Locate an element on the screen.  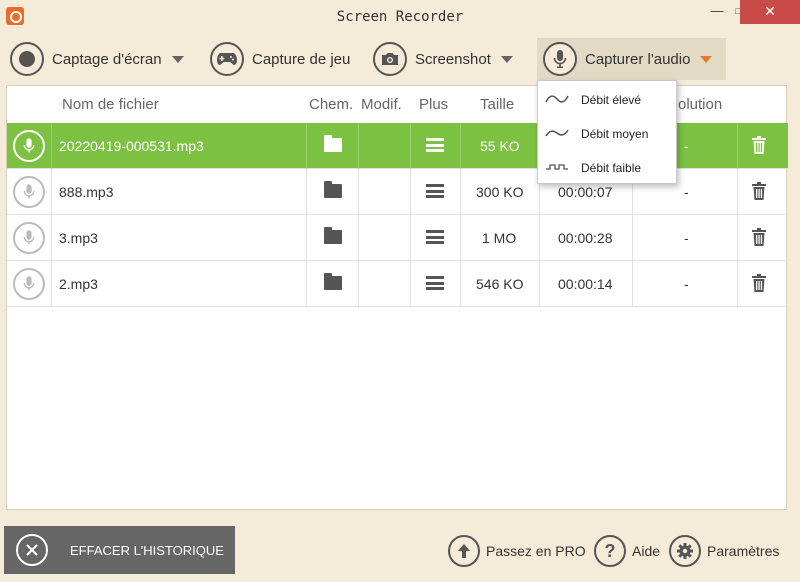
menu-item-low-bitrate: Débit faible is located at coordinates (608, 168).